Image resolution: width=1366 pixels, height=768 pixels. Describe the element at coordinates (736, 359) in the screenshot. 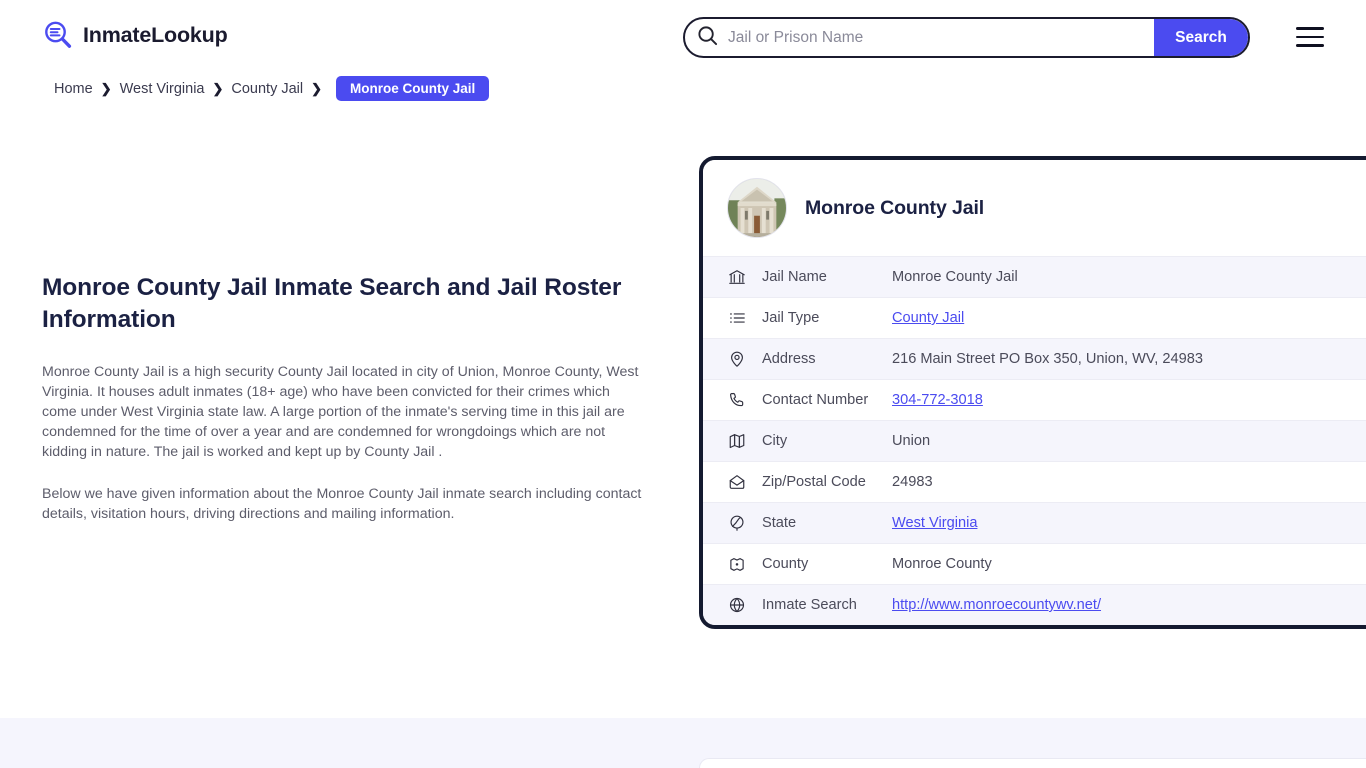

I see `map-pin-icon` at that location.